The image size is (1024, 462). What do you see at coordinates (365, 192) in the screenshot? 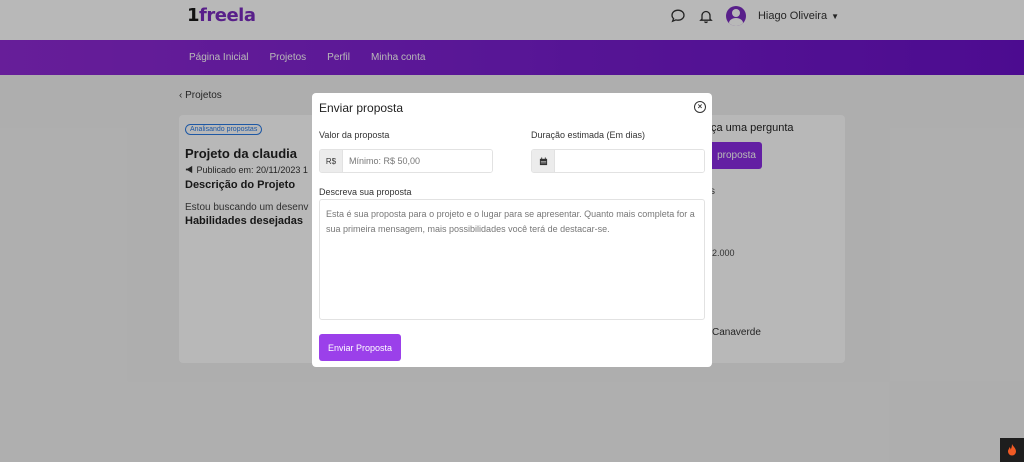
I see `description-label: Descreva sua proposta` at bounding box center [365, 192].